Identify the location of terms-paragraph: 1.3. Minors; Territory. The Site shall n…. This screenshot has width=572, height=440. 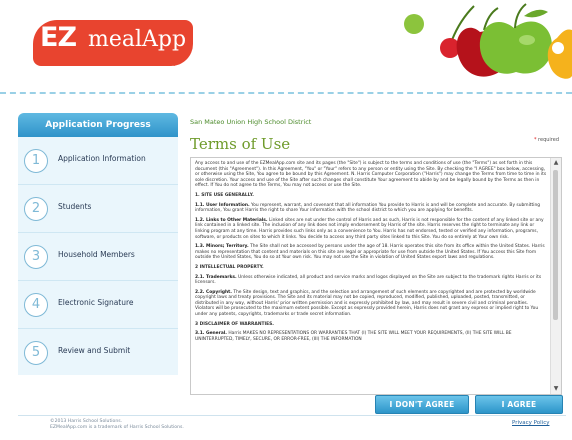
(371, 252).